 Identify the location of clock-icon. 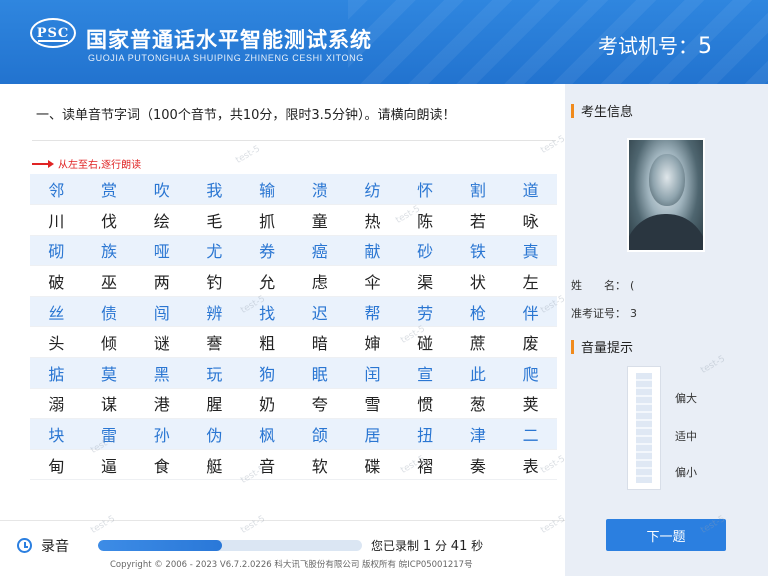
(24, 545).